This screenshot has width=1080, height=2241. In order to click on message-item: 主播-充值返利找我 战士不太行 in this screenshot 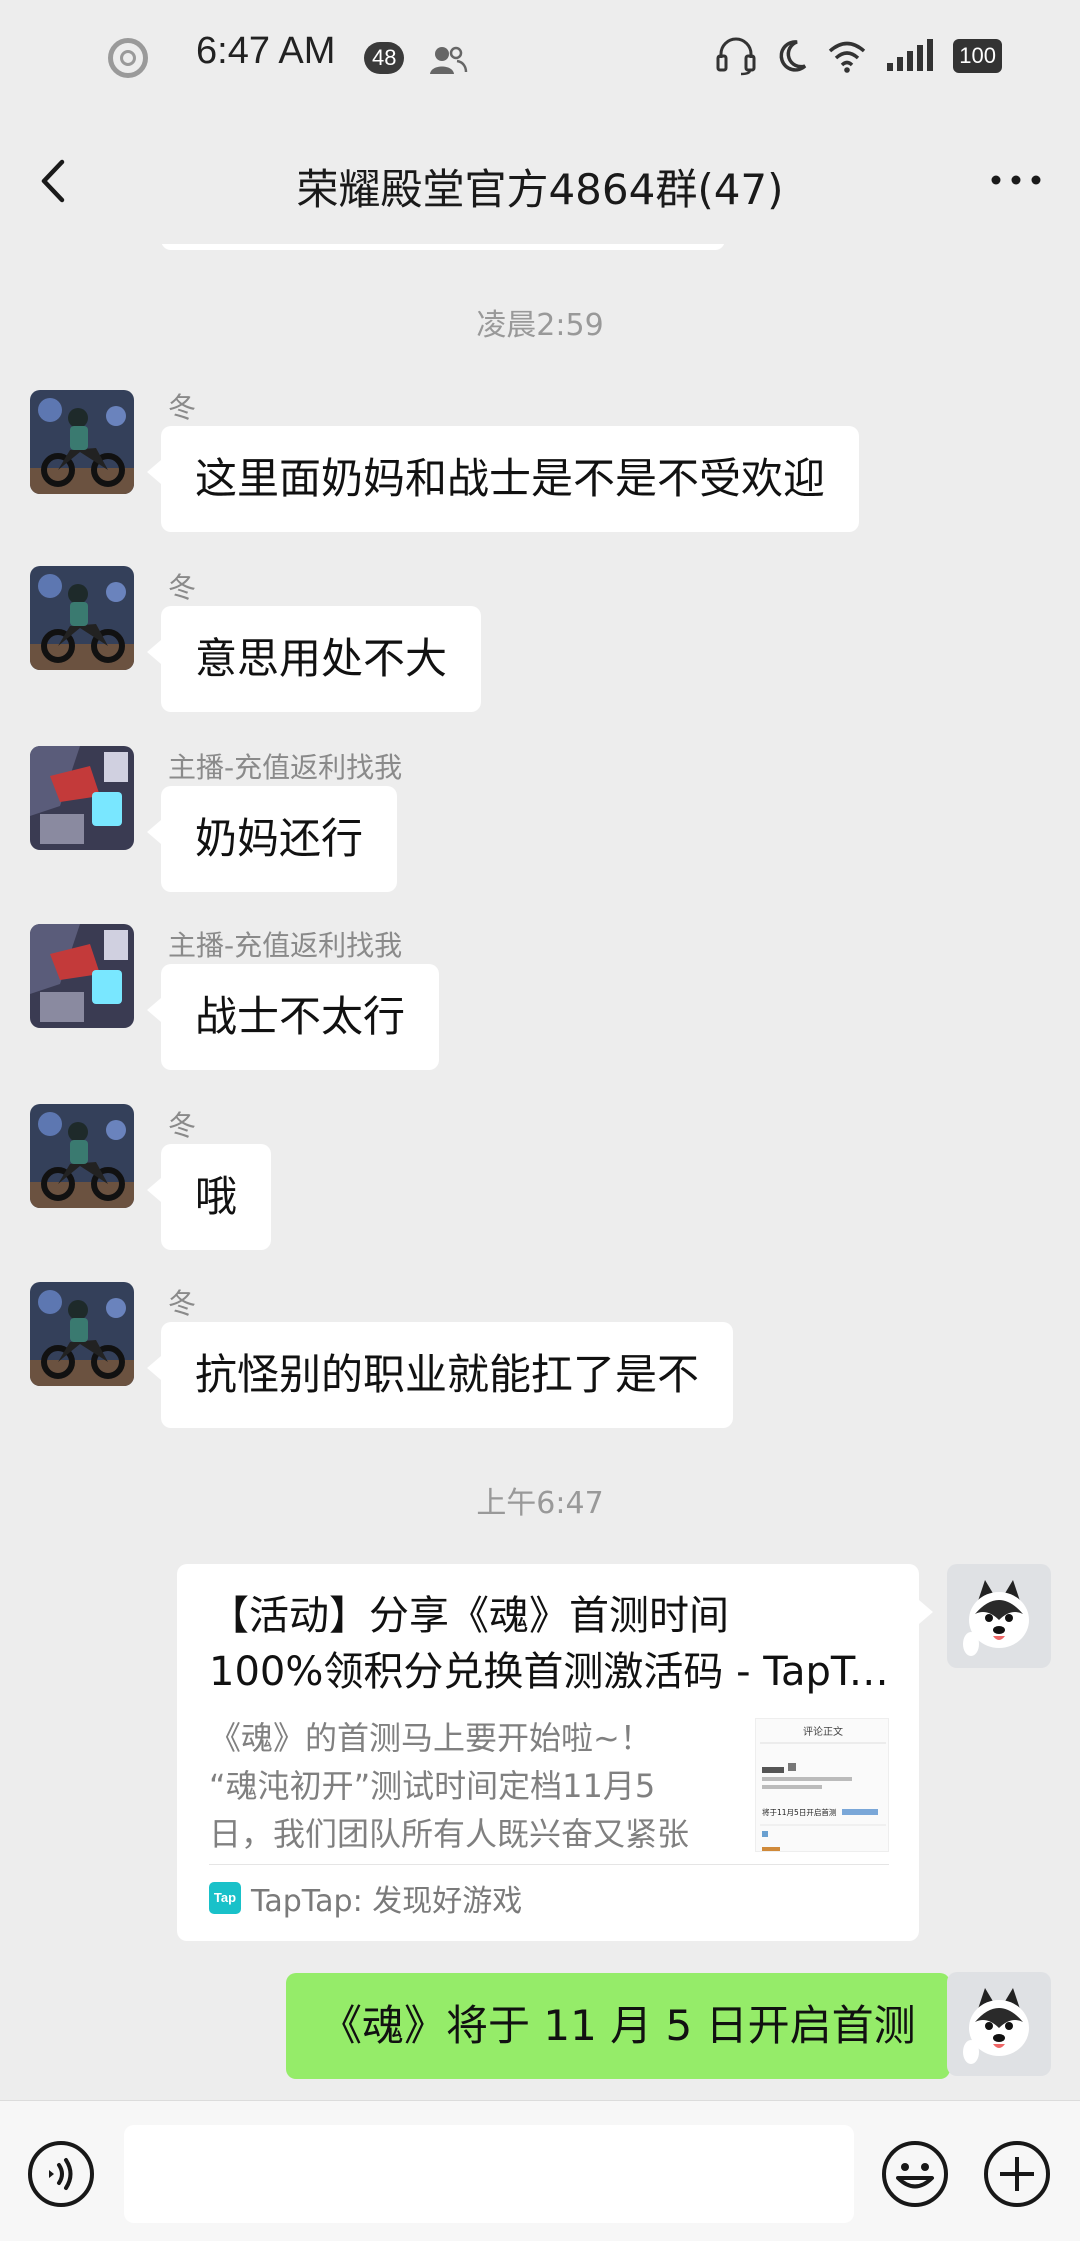, I will do `click(540, 999)`.